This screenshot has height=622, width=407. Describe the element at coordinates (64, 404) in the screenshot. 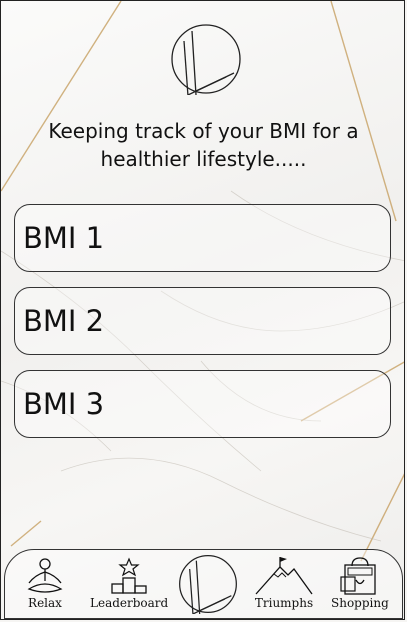

I see `bmi-3-label: BMI 3` at that location.